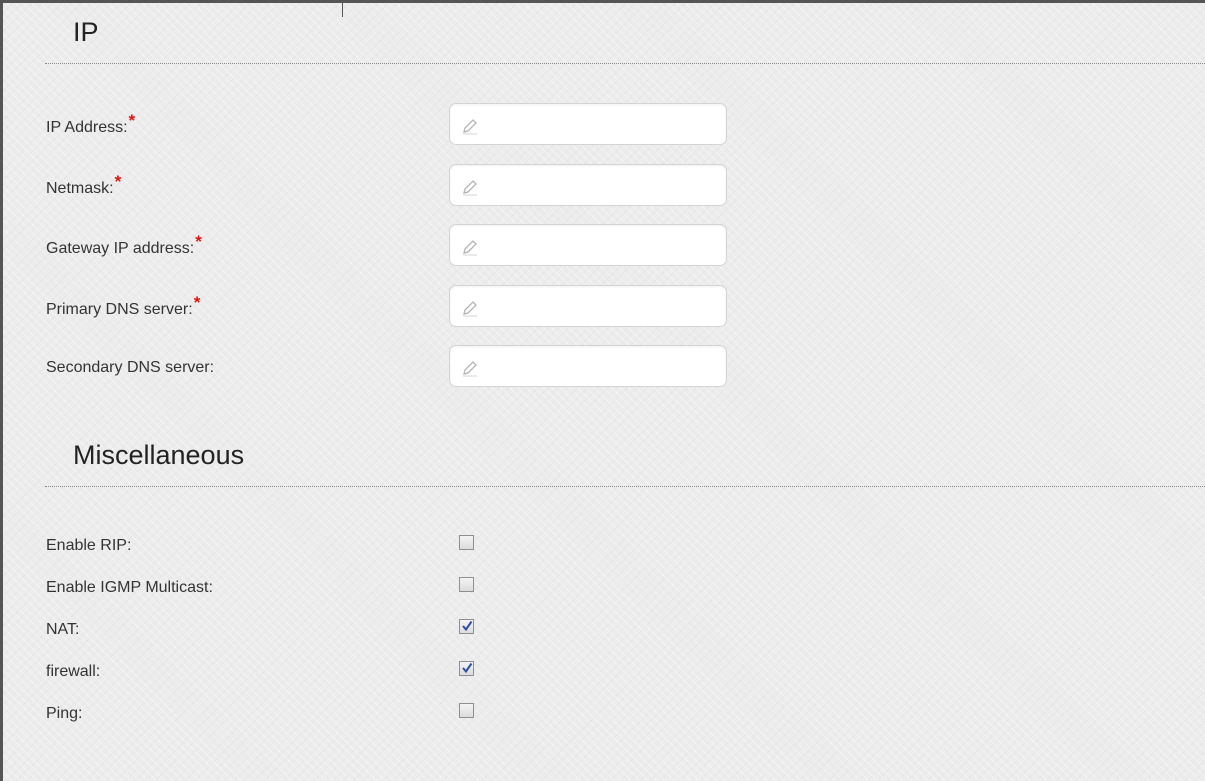 The image size is (1205, 781). Describe the element at coordinates (603, 307) in the screenshot. I see `primary-dns-input` at that location.